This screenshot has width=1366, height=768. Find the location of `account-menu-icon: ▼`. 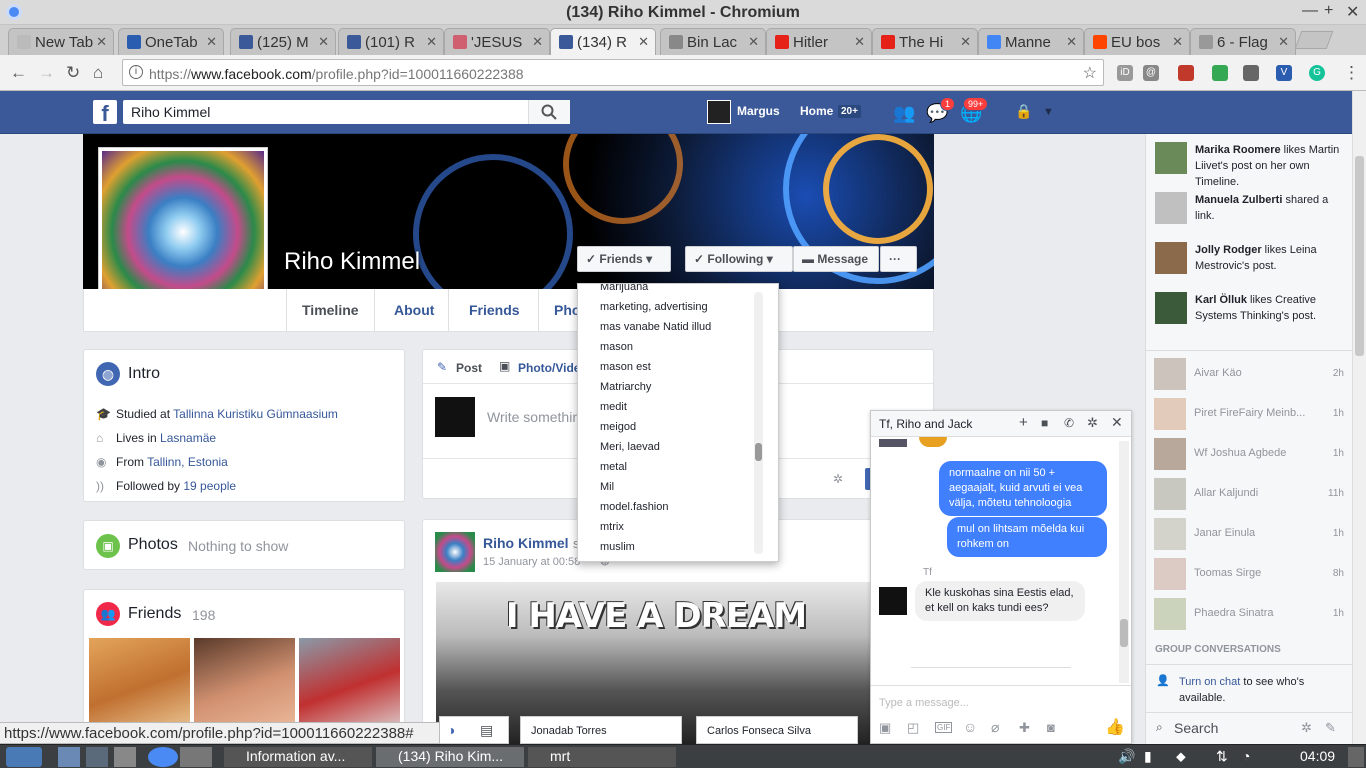

account-menu-icon: ▼ is located at coordinates (1048, 112).